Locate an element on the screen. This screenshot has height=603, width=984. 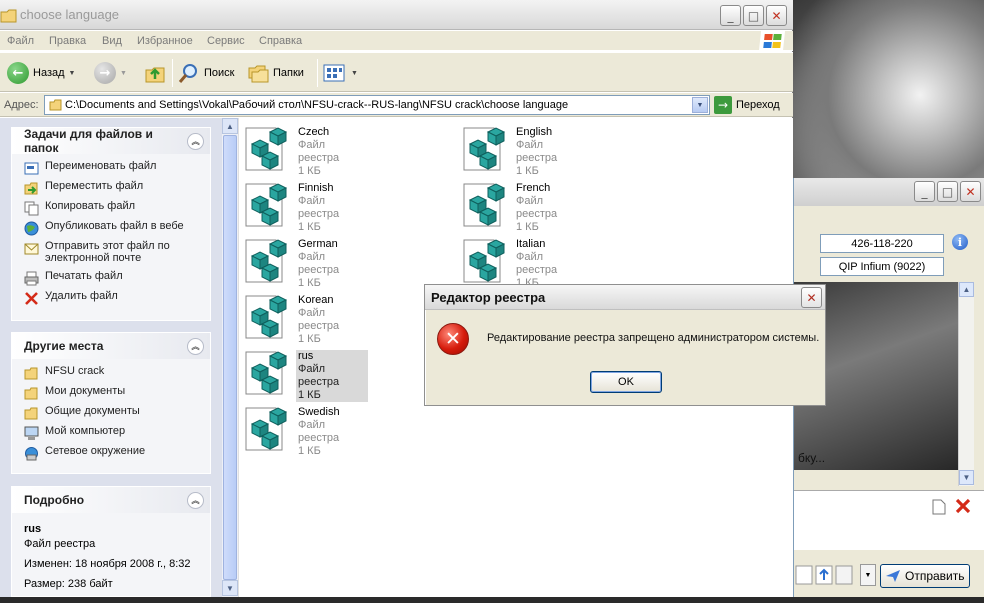
minimize-button: _ is located at coordinates (730, 15).